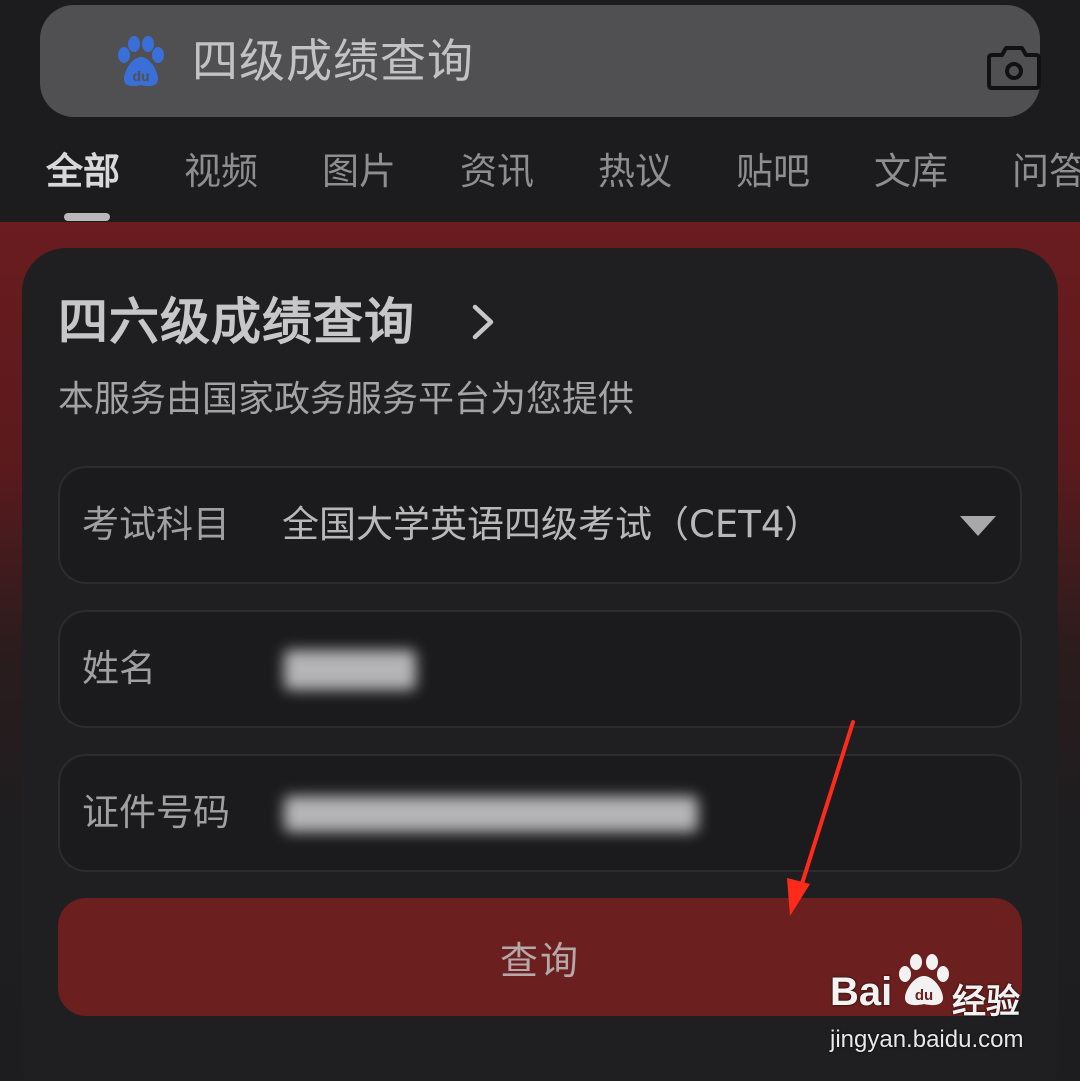 The width and height of the screenshot is (1080, 1081). What do you see at coordinates (483, 322) in the screenshot?
I see `chevron-right-icon` at bounding box center [483, 322].